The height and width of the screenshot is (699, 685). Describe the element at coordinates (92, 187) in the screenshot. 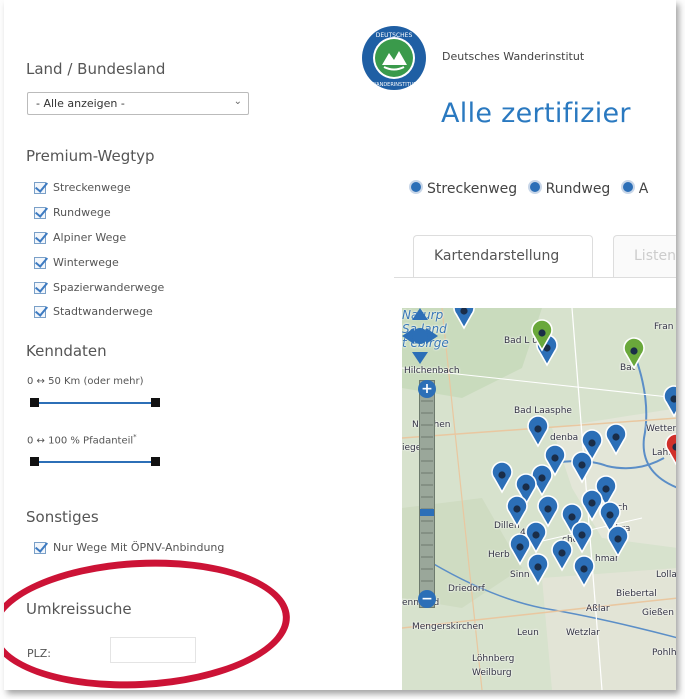

I see `checkbox-label: Streckenwege` at that location.